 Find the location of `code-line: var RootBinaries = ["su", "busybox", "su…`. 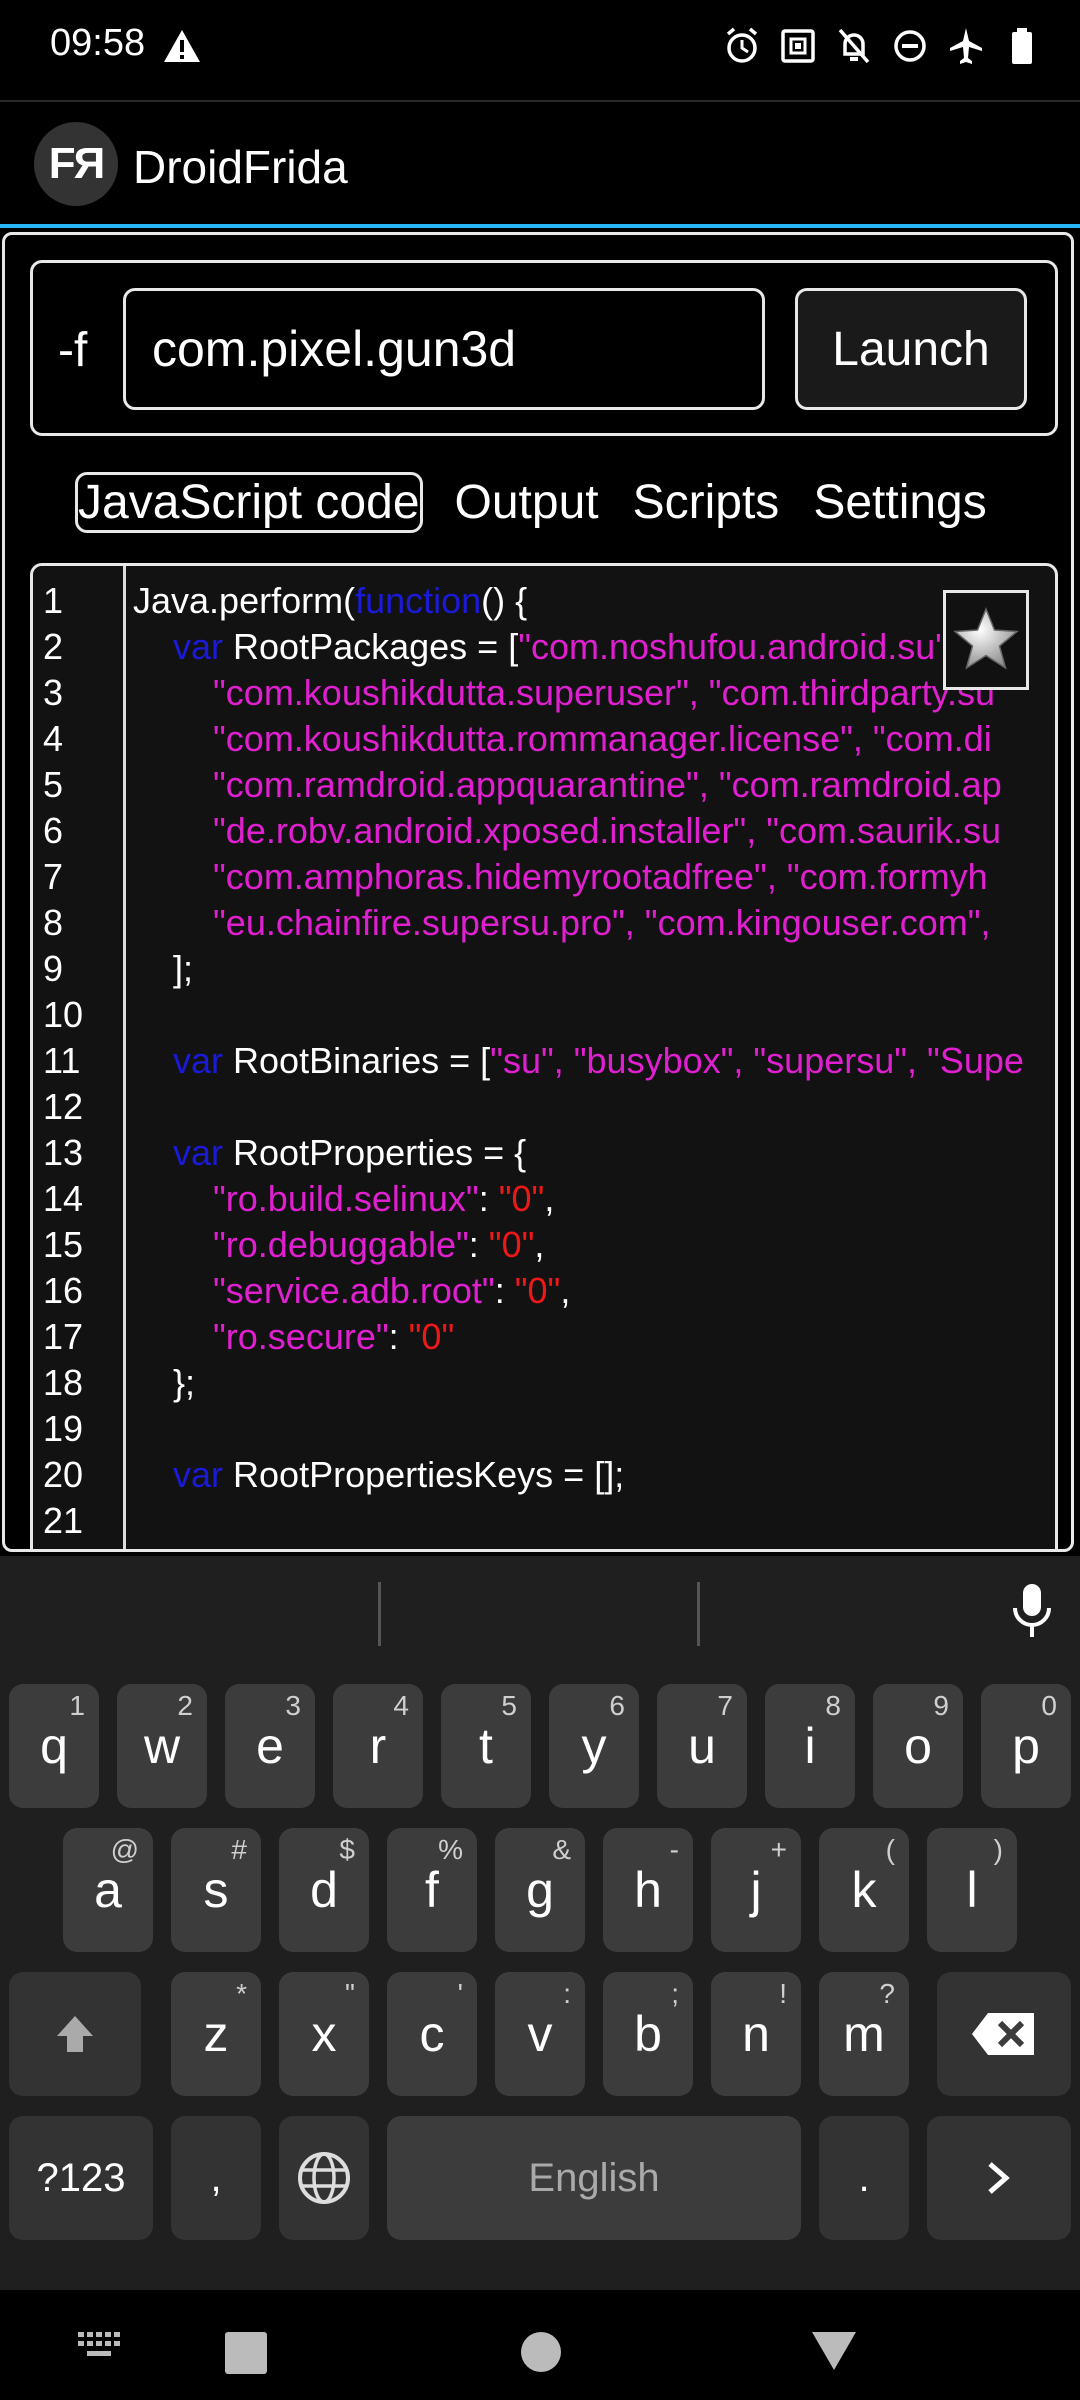

code-line: var RootBinaries = ["su", "busybox", "su… is located at coordinates (578, 1061).